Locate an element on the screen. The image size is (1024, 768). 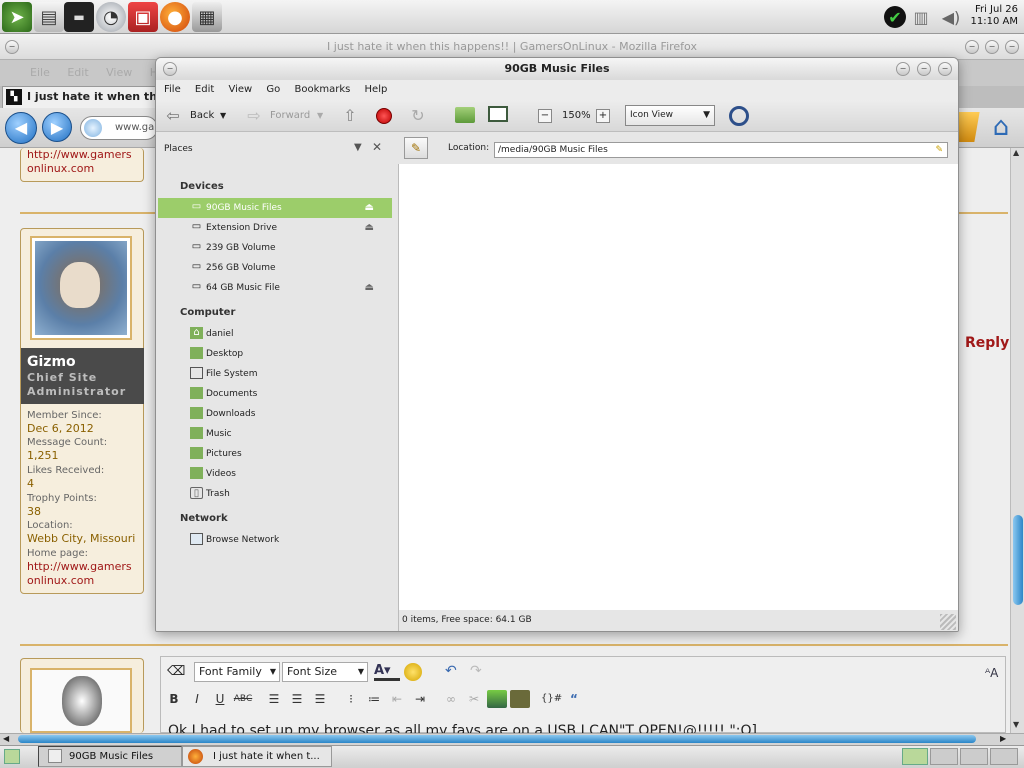
undo-icon: ↶ is located at coordinates (451, 671).